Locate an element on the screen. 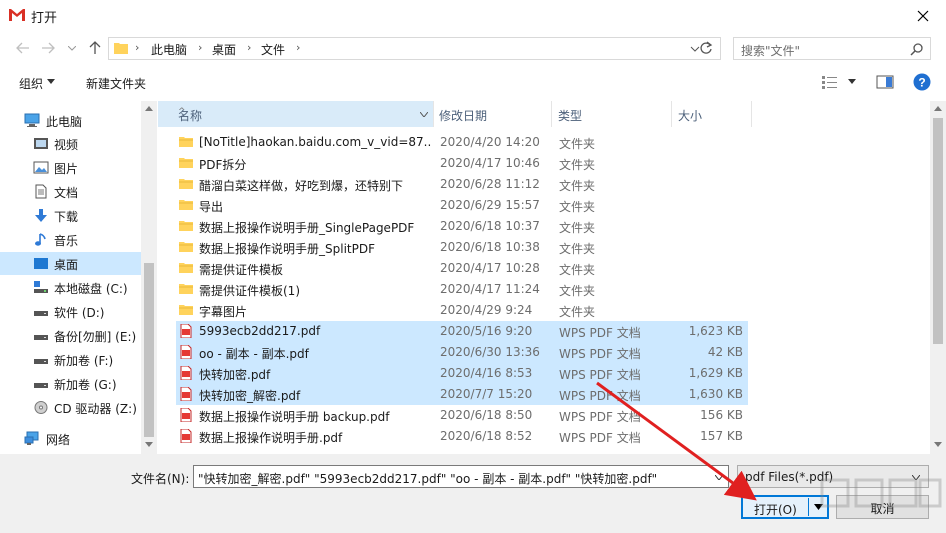 The width and height of the screenshot is (946, 533). file-row: 需提供证件模板 2020/4/17 10:28 文件夹 is located at coordinates (462, 268).